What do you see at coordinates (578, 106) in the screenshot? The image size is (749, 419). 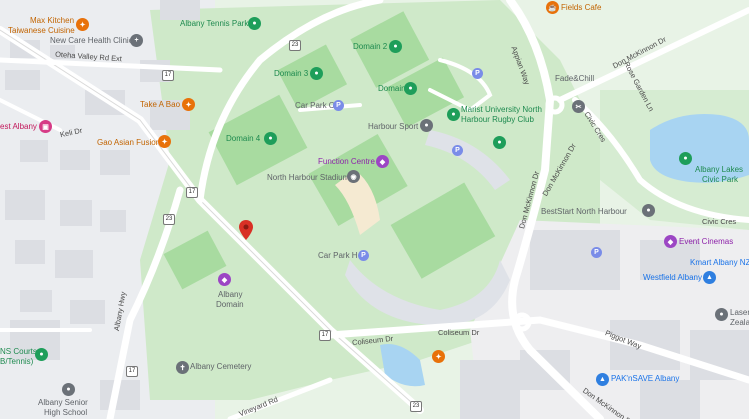 I see `shop-icon: ✂` at bounding box center [578, 106].